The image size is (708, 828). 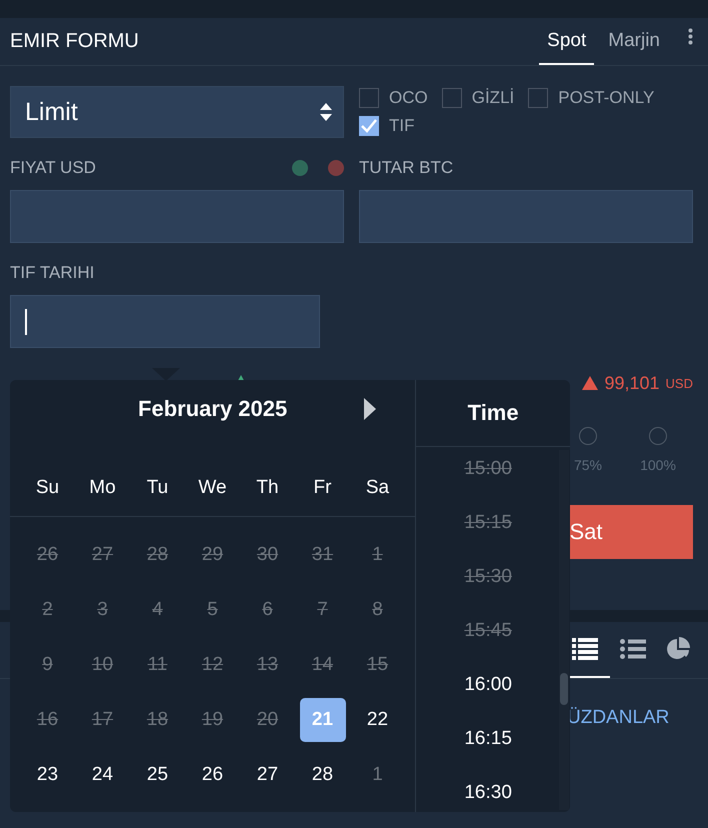 I want to click on time-option: 16:00, so click(x=488, y=685).